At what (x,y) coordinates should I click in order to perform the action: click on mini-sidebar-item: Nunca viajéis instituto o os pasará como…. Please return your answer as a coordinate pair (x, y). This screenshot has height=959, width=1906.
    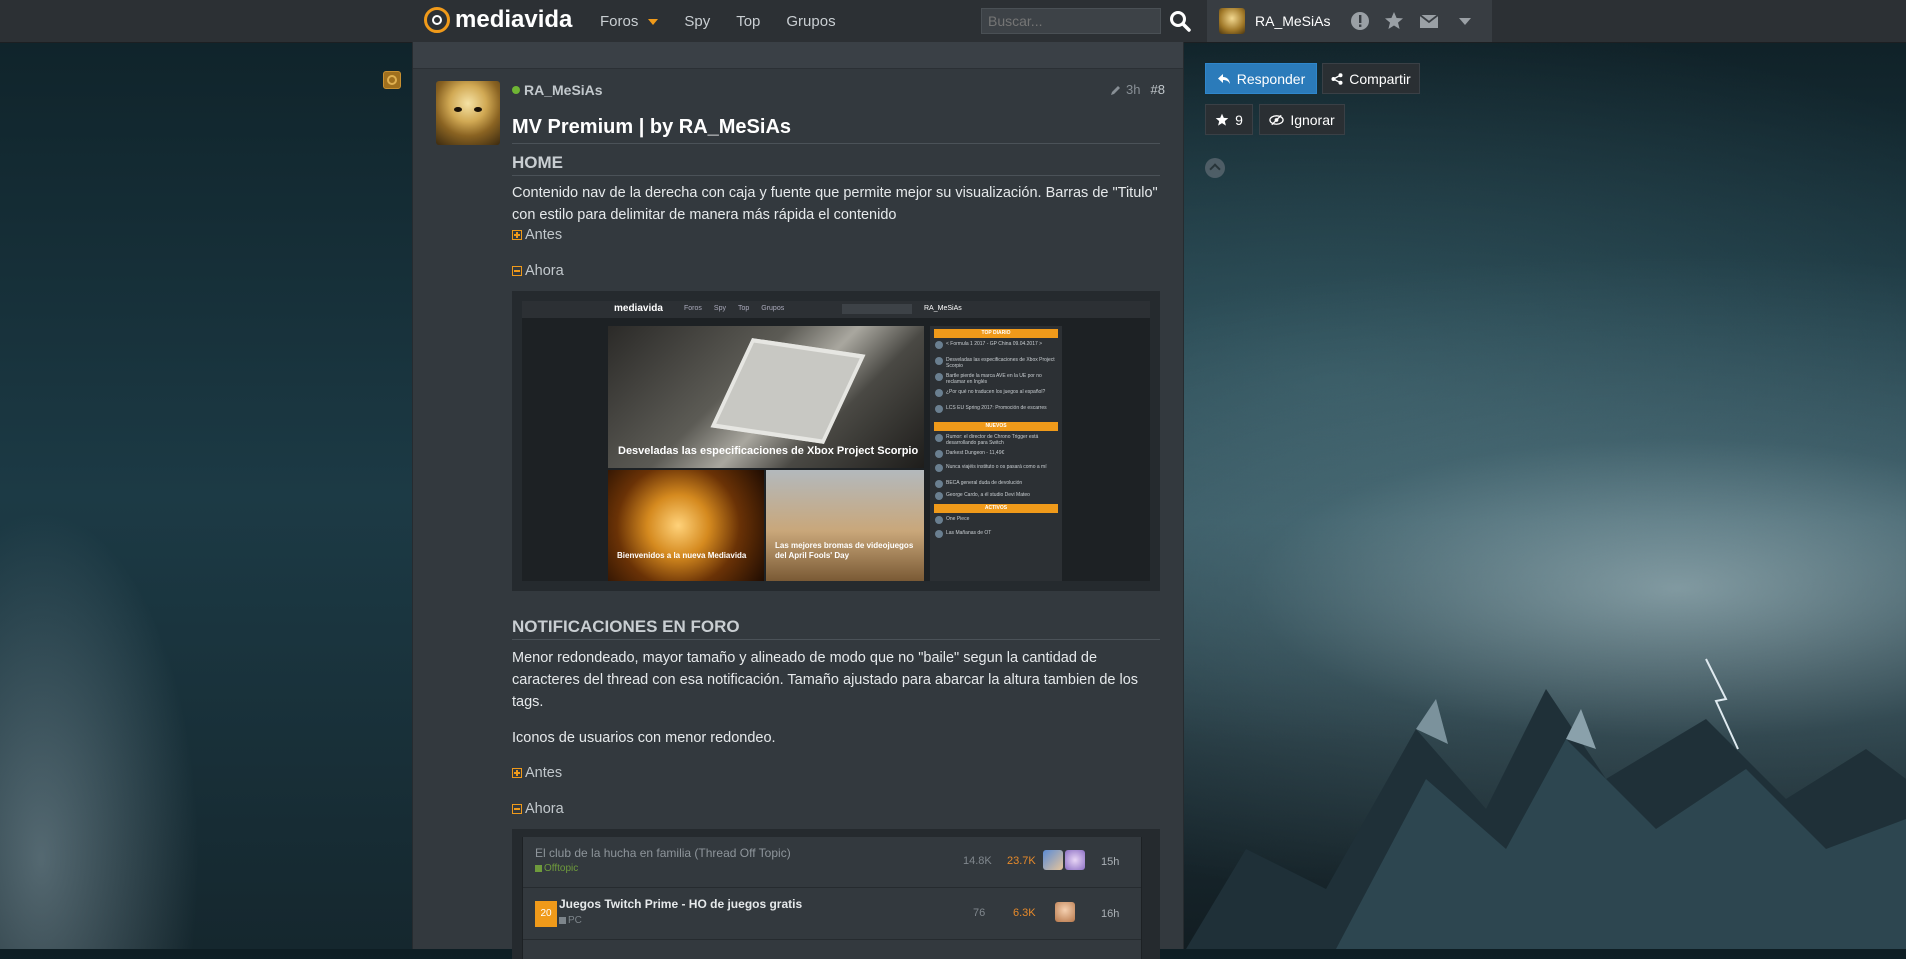
    Looking at the image, I should click on (996, 468).